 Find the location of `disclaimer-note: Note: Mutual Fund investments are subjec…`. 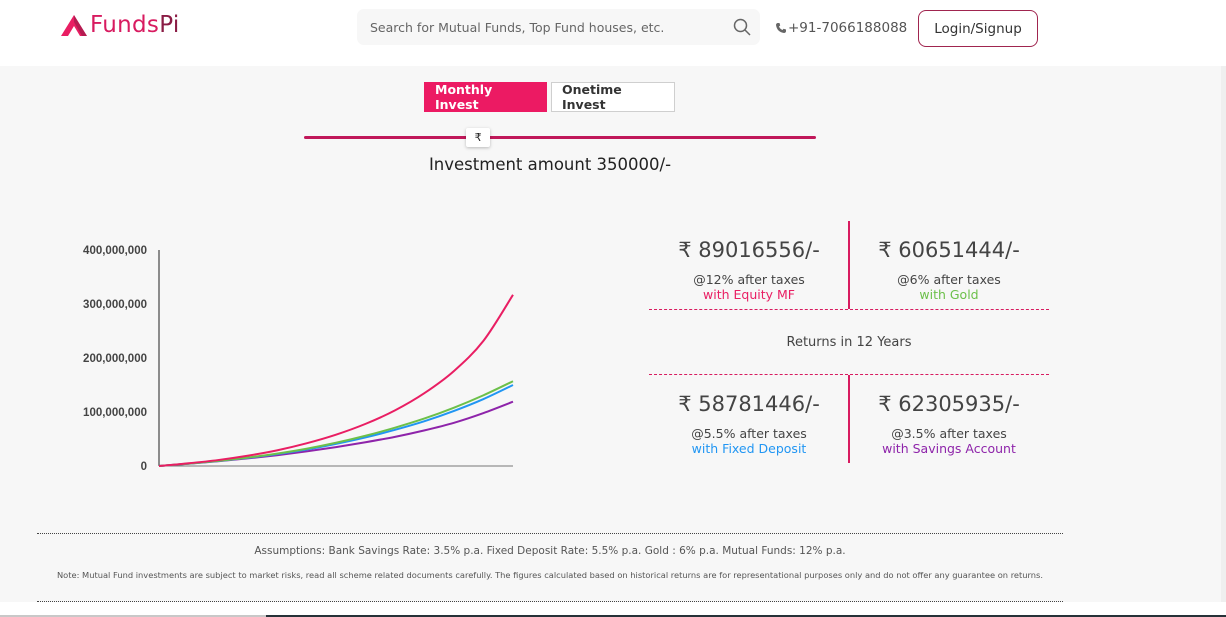

disclaimer-note: Note: Mutual Fund investments are subjec… is located at coordinates (550, 575).